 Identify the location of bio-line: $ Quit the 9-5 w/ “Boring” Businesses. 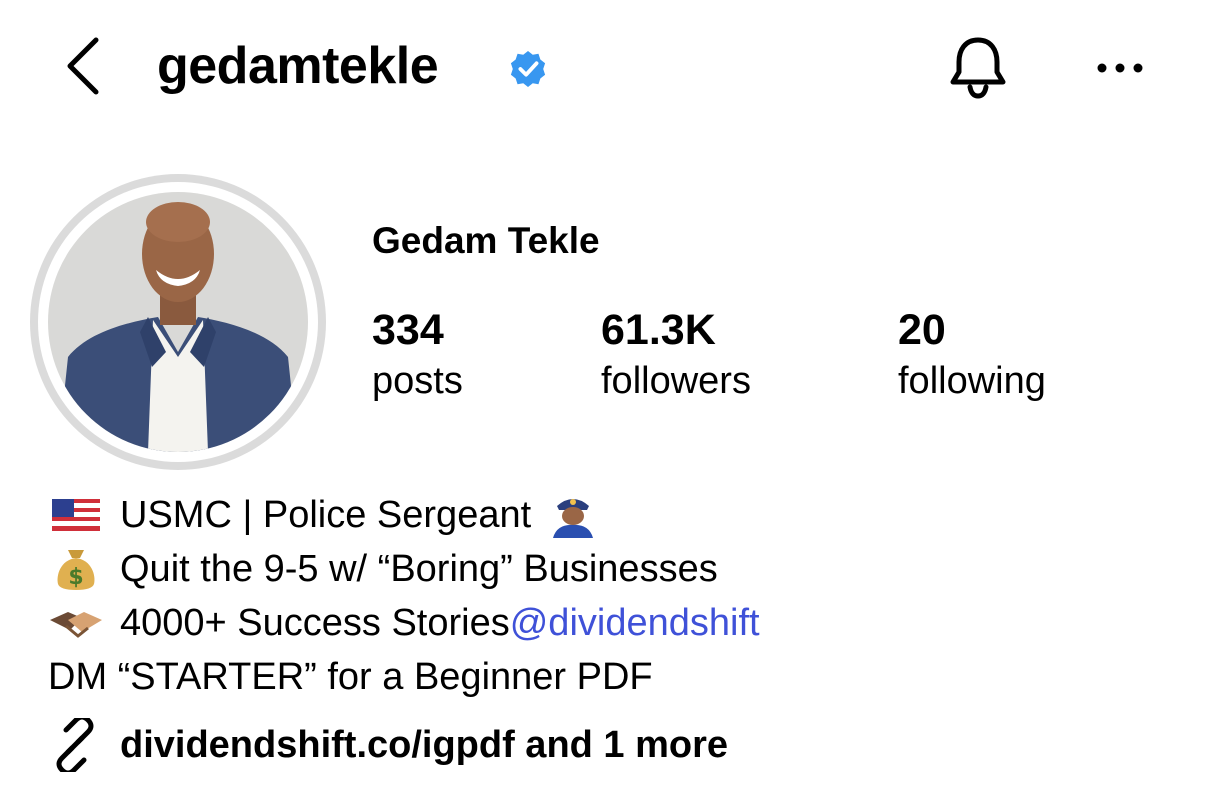
(404, 569).